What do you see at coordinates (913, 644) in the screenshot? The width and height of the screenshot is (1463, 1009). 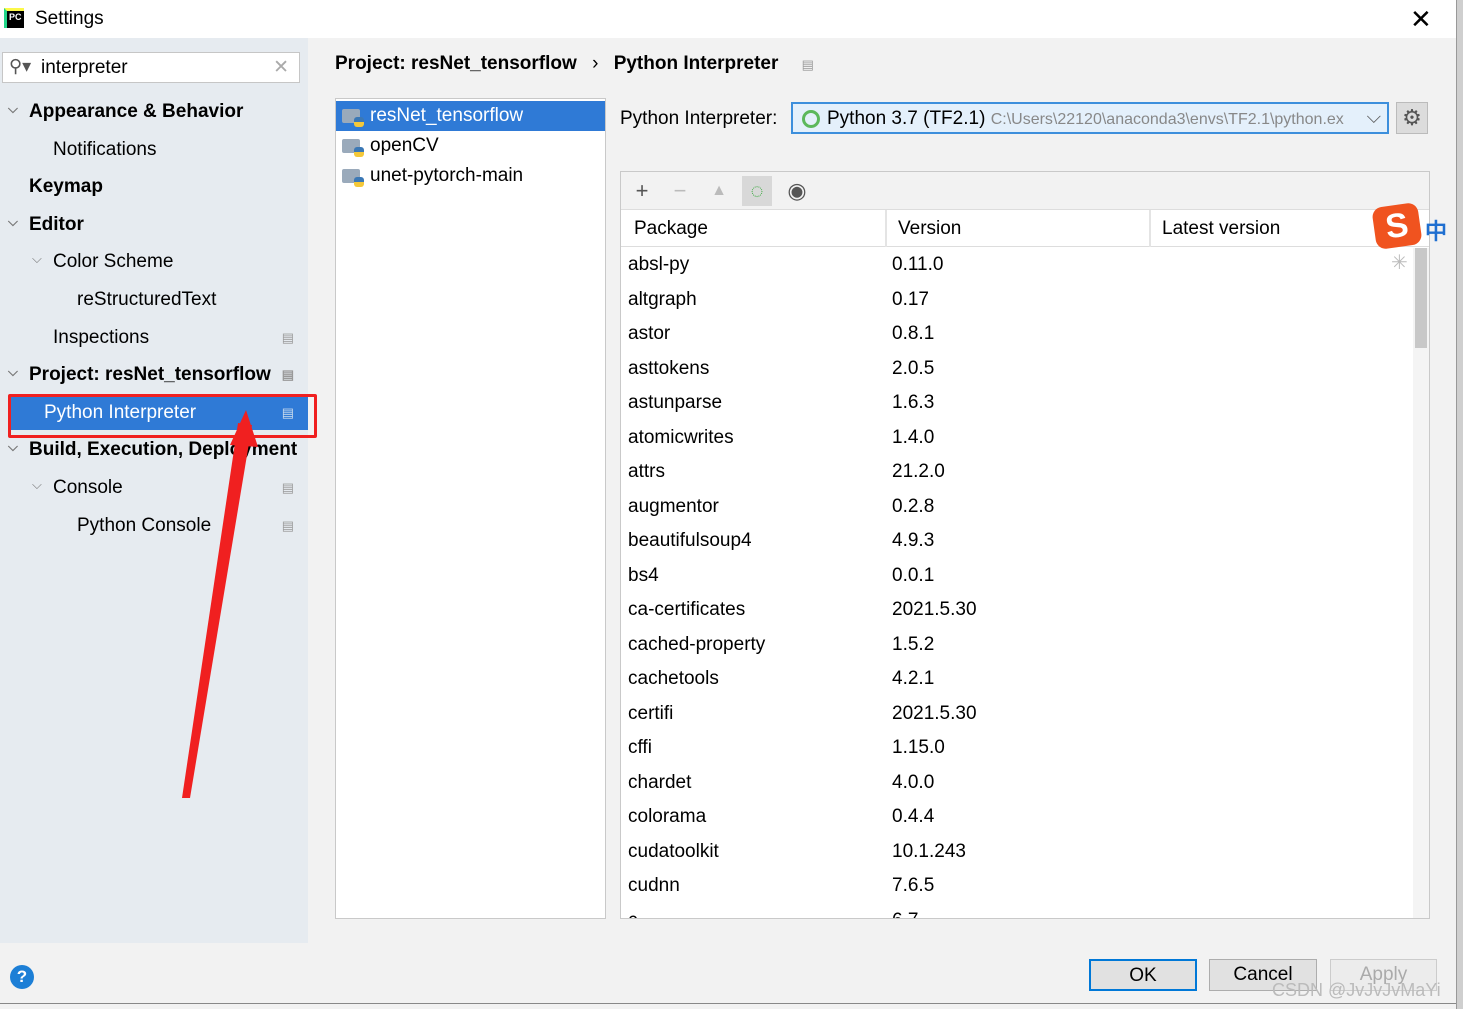 I see `package-version: 1.5.2` at bounding box center [913, 644].